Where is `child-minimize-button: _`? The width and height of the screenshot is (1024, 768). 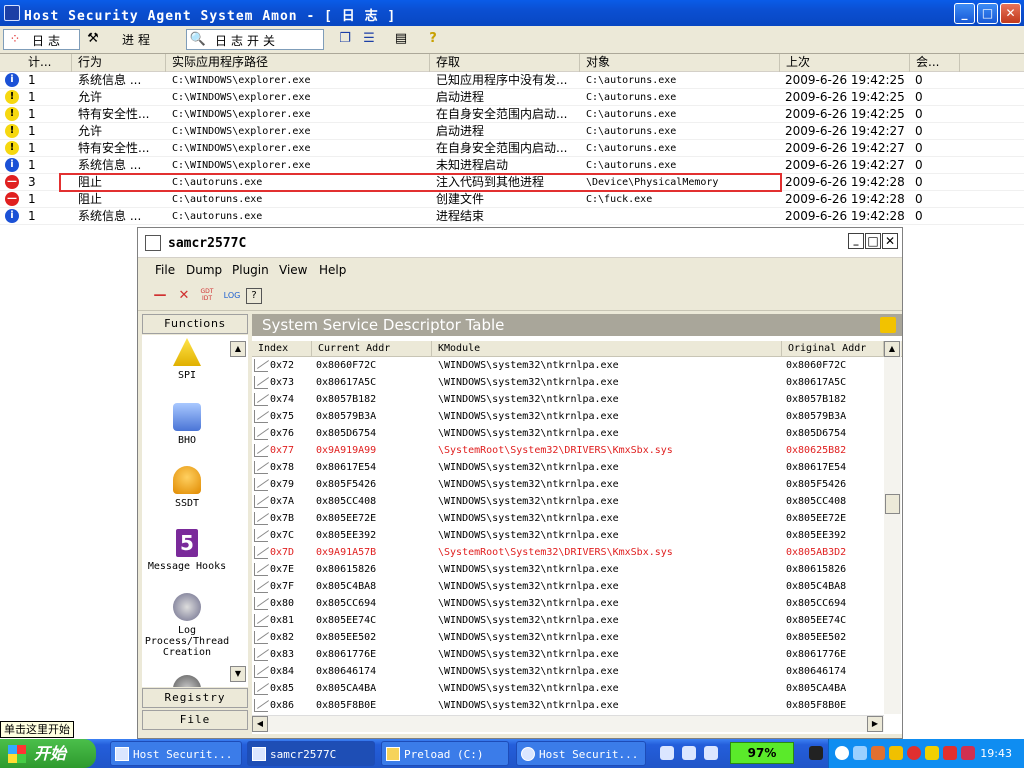
child-minimize-button: _ is located at coordinates (856, 241).